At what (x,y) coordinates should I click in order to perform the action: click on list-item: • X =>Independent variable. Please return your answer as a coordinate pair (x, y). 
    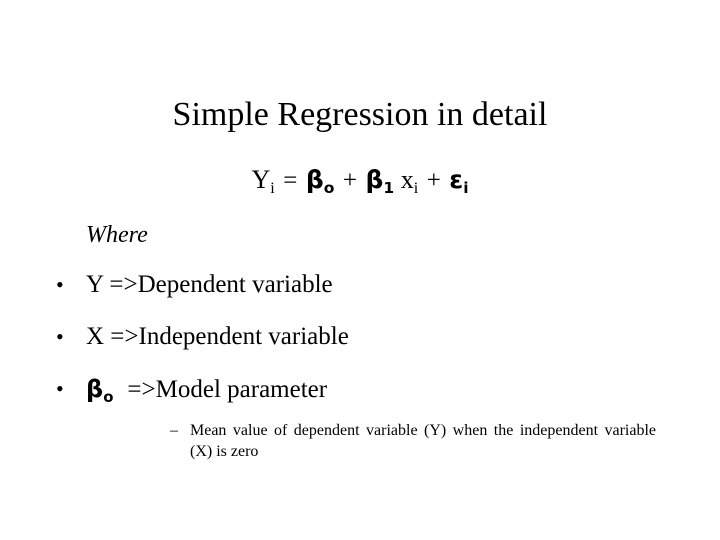
    Looking at the image, I should click on (366, 348).